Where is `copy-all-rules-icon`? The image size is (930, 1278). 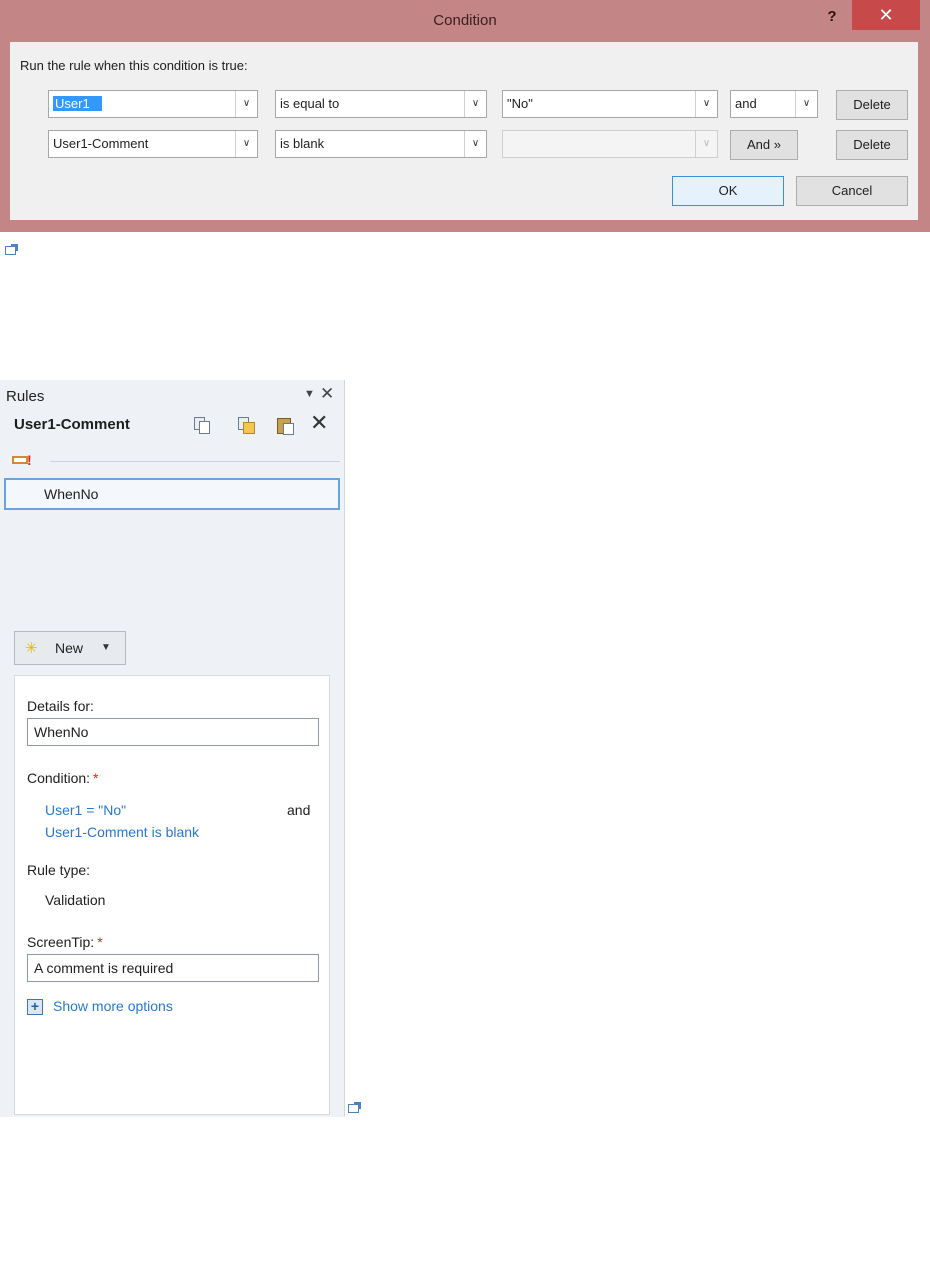
copy-all-rules-icon is located at coordinates (245, 425).